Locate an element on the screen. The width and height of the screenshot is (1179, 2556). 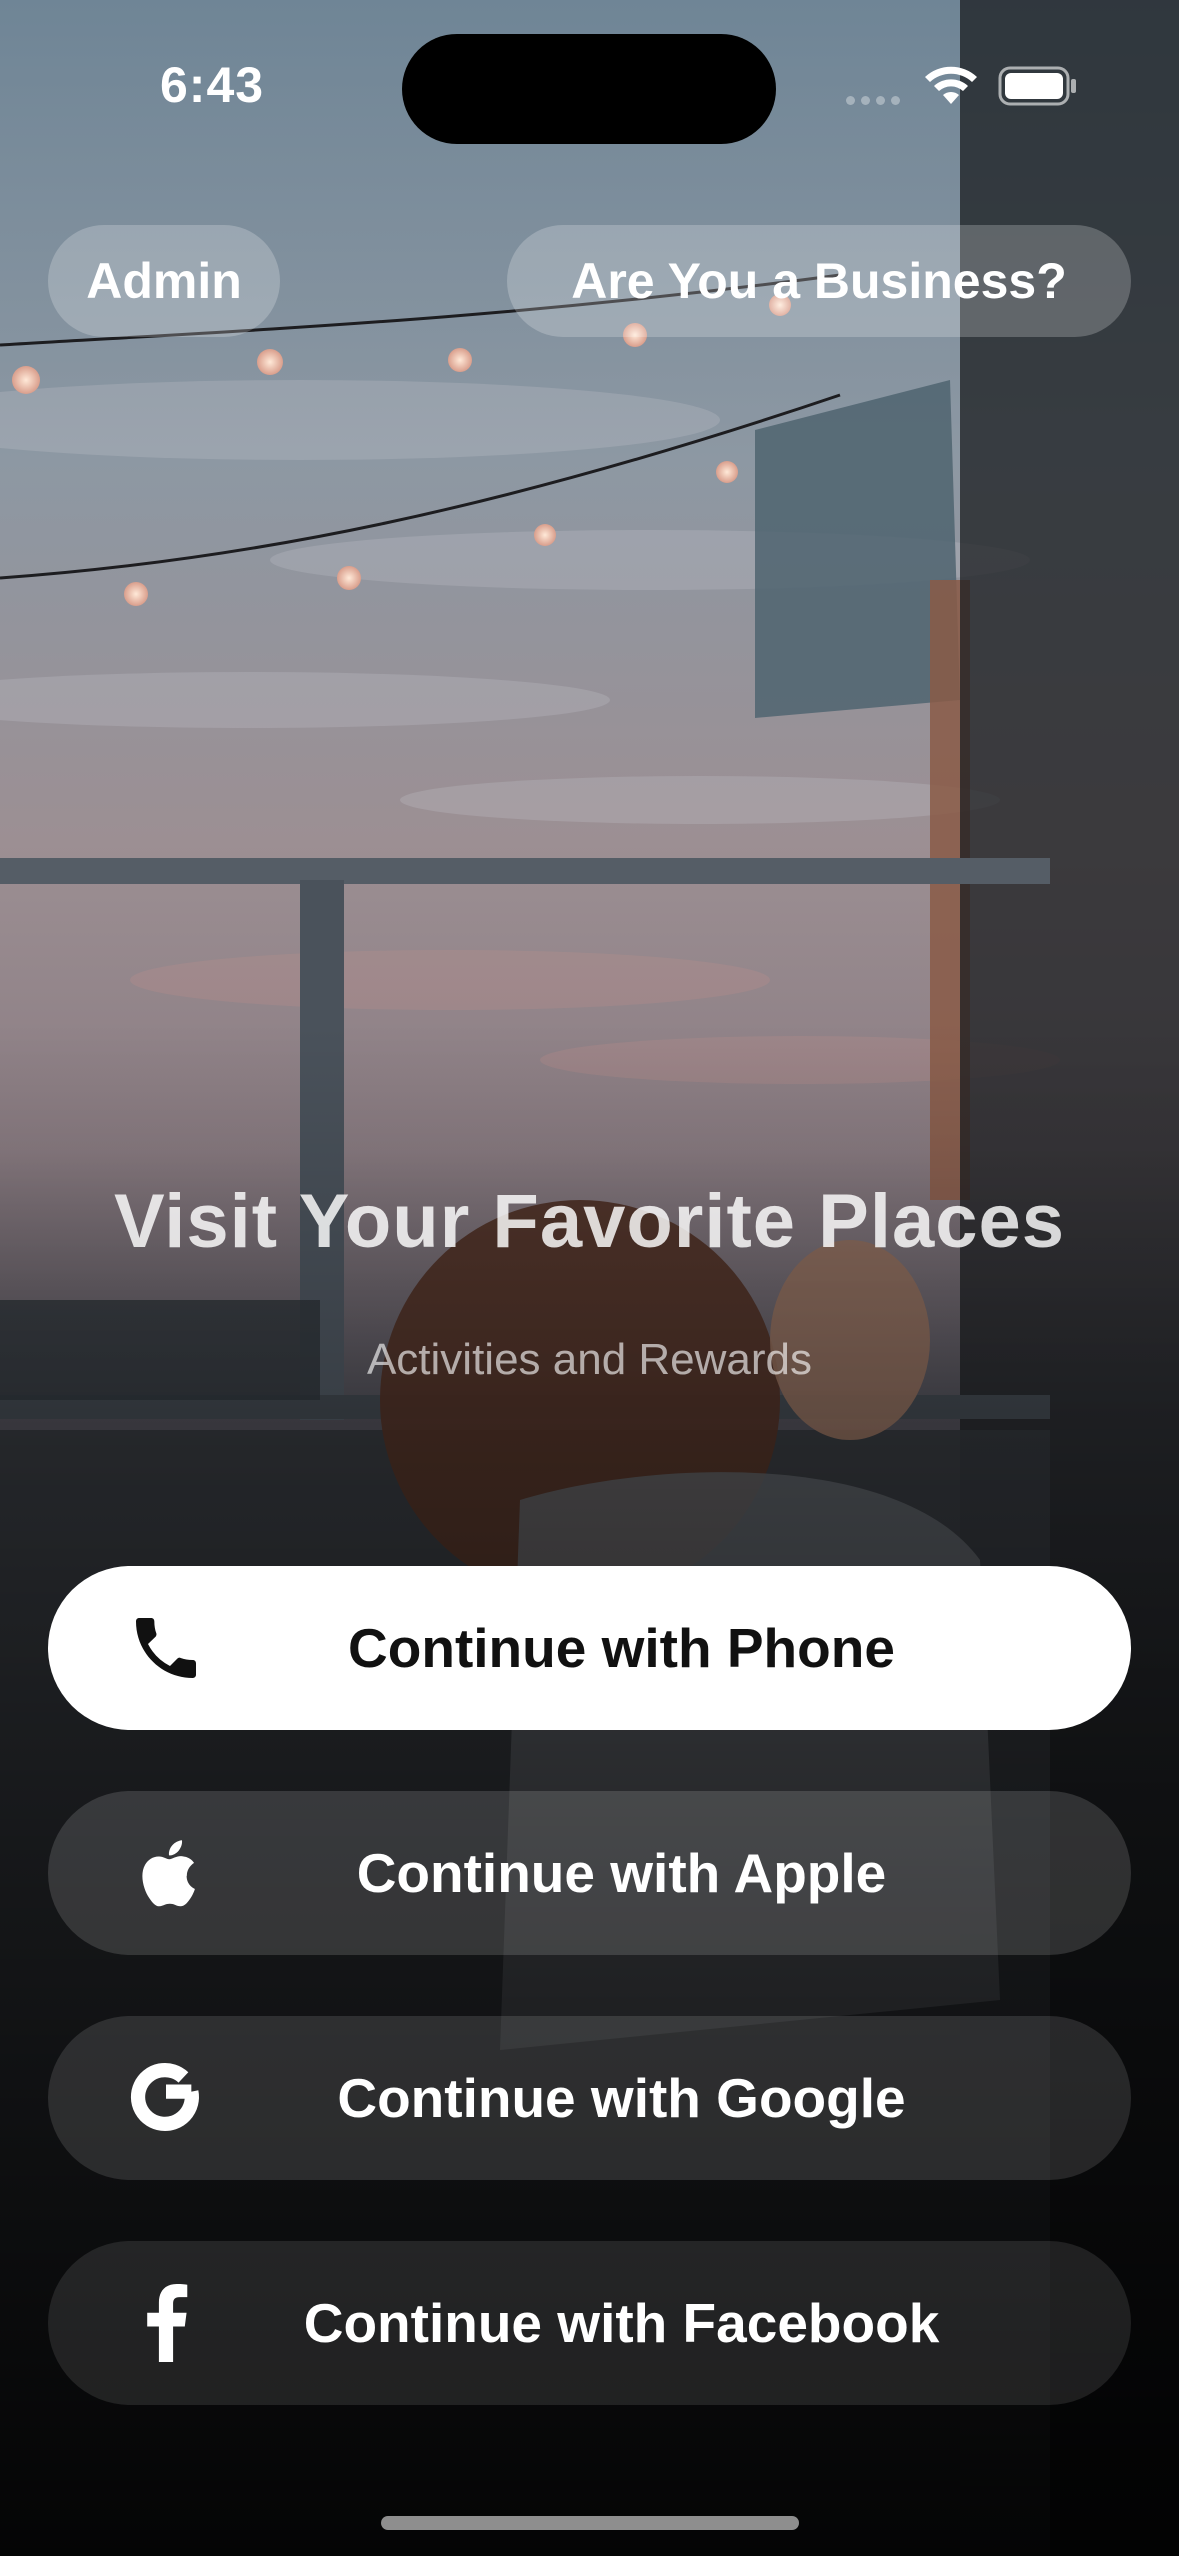
continue-with-google-label: Continue with Google is located at coordinates (621, 2098).